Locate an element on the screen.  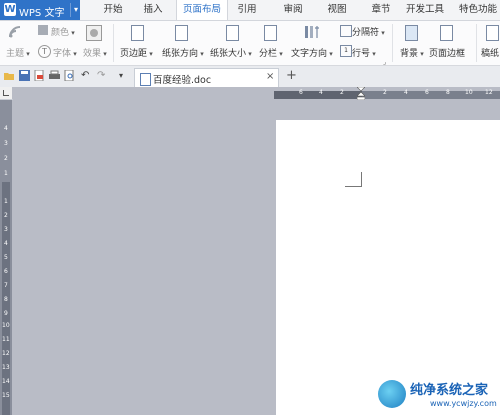
tab-insert: 插入 is located at coordinates (153, 10).